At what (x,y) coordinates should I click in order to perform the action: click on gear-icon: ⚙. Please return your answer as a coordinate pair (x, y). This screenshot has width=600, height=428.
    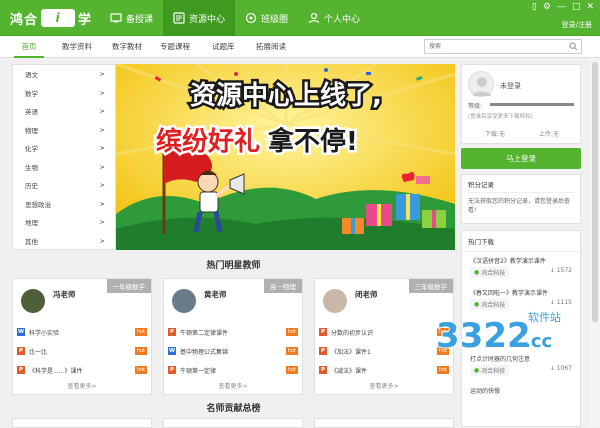
    Looking at the image, I should click on (547, 7).